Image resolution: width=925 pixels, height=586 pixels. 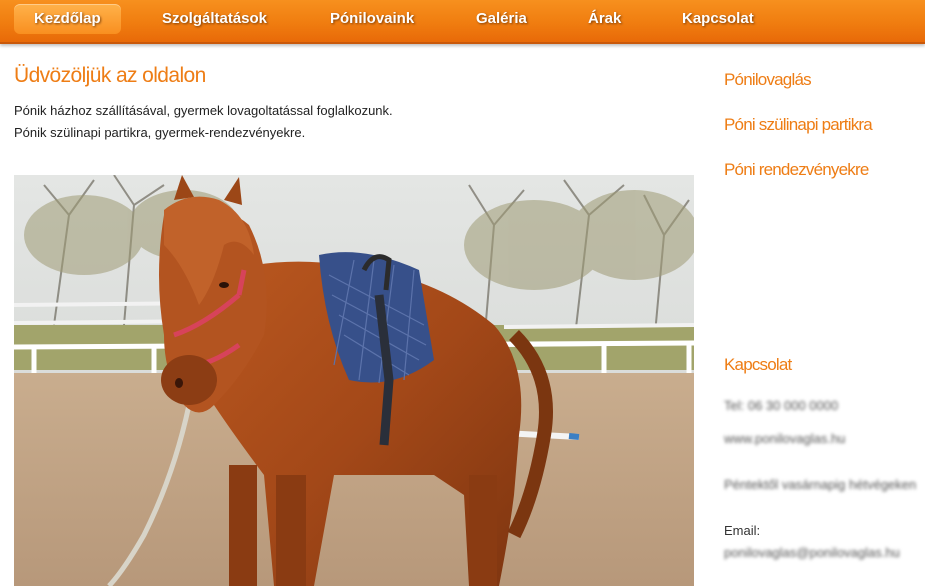 I want to click on sidebar-link-events: Póni rendezvényekre, so click(x=796, y=170).